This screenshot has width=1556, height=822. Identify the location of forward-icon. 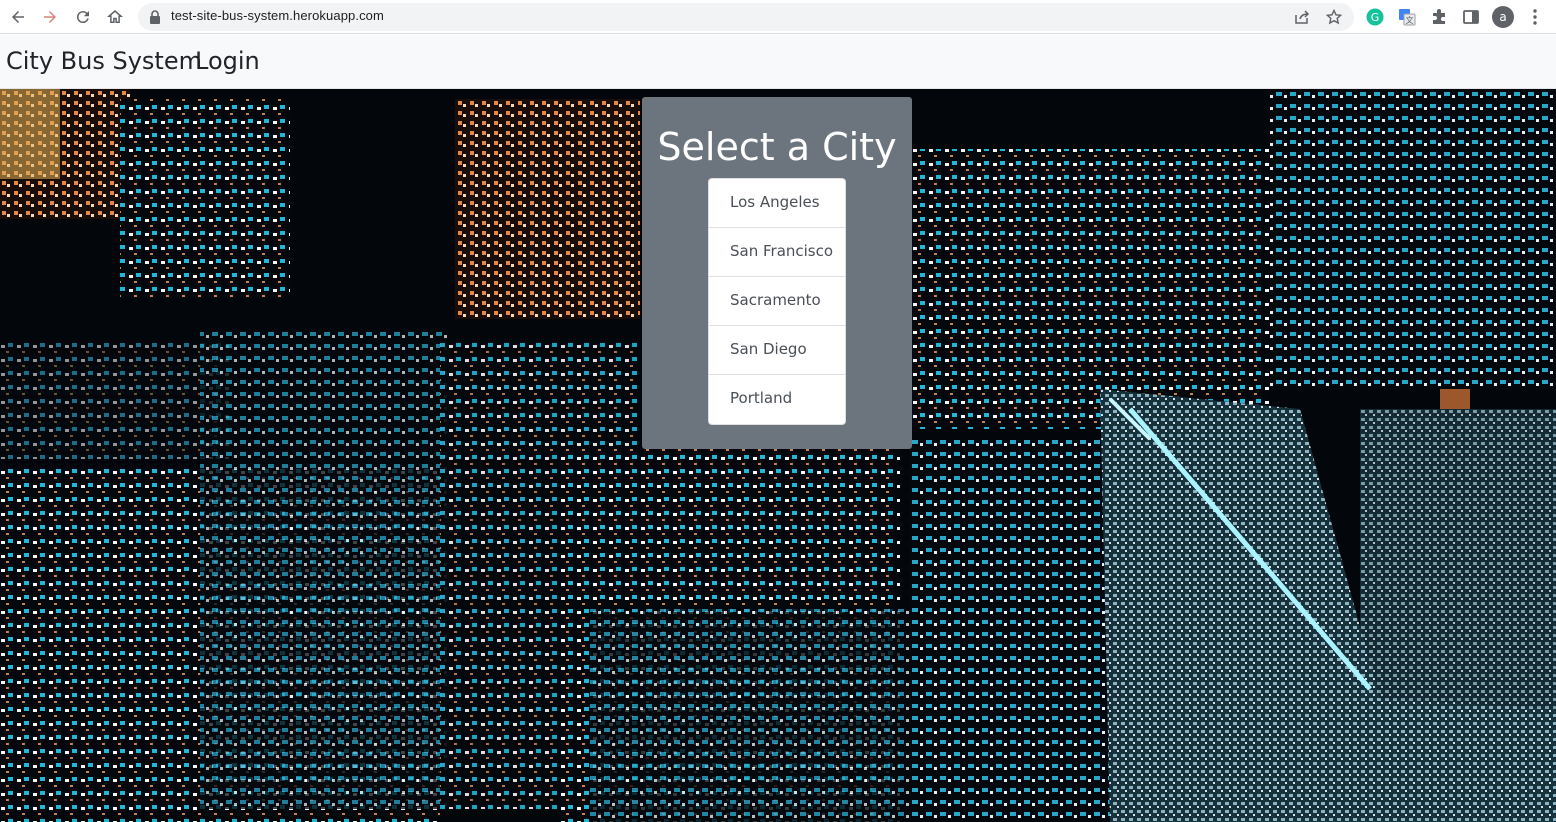
(50, 17).